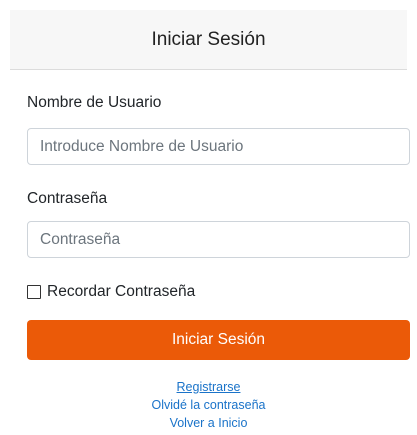  Describe the element at coordinates (218, 146) in the screenshot. I see `username-input` at that location.